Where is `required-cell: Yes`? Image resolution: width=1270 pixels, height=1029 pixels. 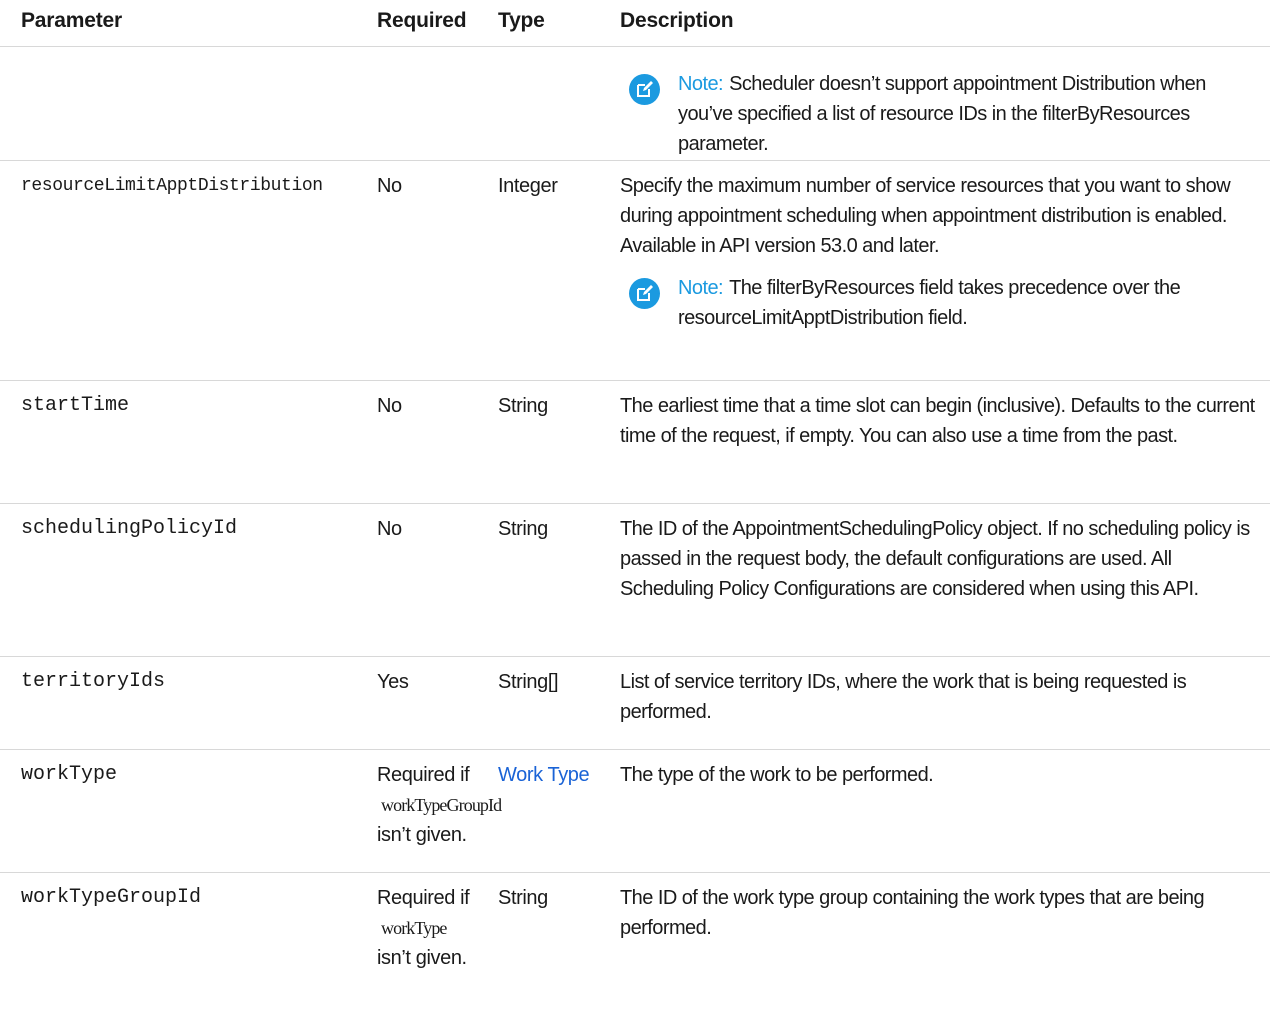
required-cell: Yes is located at coordinates (393, 682).